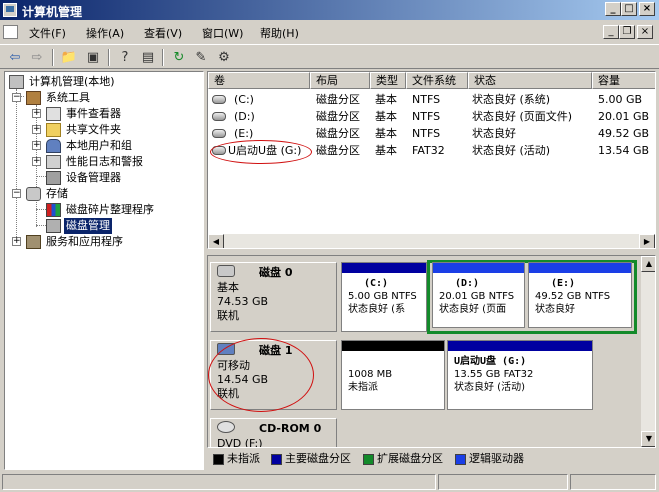 Image resolution: width=659 pixels, height=492 pixels. Describe the element at coordinates (648, 351) in the screenshot. I see `disk-panel-vscrollbar: ▲ ▼` at that location.